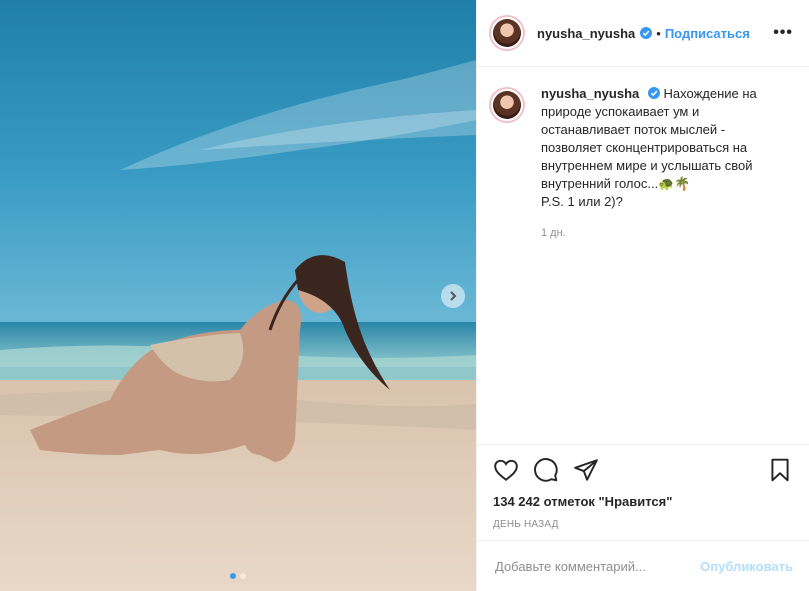  I want to click on caption-line: P.S. 1 или 2)?, so click(582, 201).